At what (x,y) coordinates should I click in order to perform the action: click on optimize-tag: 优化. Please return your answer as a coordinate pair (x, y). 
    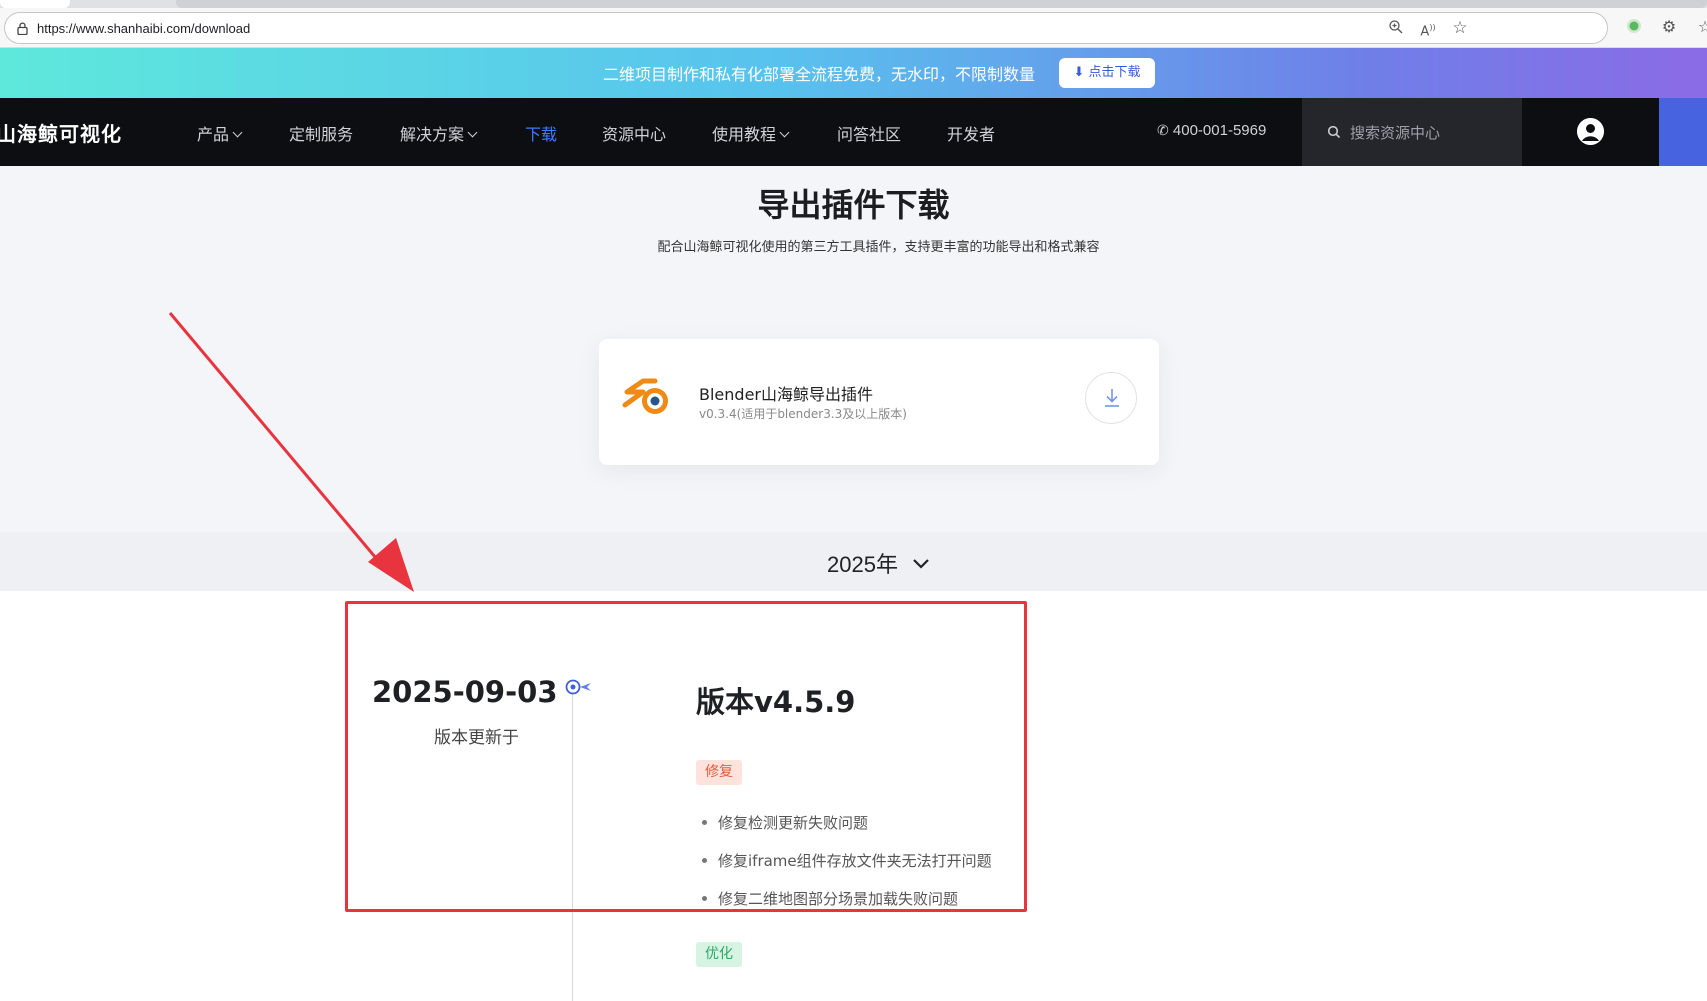
    Looking at the image, I should click on (719, 954).